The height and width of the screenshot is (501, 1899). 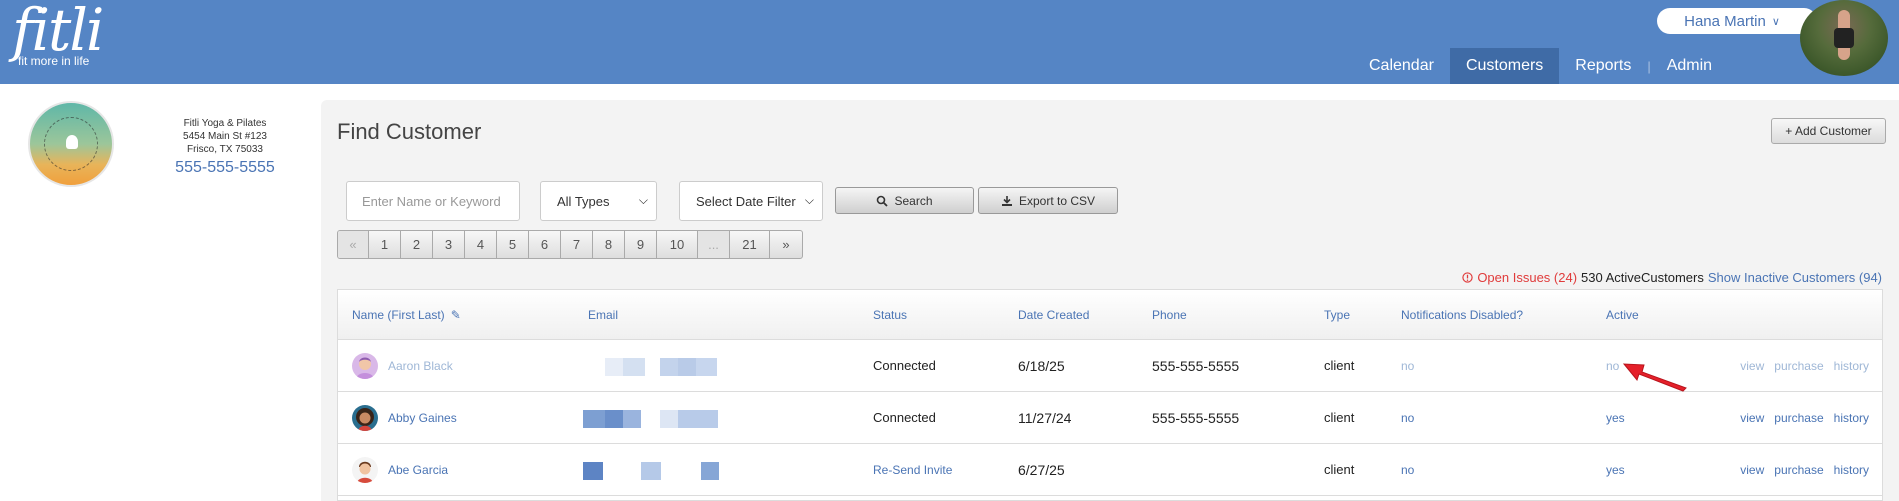 I want to click on resend-invite-link: Re-Send Invite, so click(x=912, y=469).